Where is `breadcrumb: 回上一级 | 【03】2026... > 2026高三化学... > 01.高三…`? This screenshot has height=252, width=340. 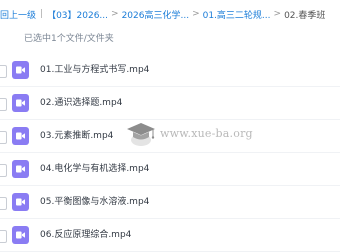
breadcrumb: 回上一级 | 【03】2026... > 2026高三化学... > 01.高三… is located at coordinates (170, 14).